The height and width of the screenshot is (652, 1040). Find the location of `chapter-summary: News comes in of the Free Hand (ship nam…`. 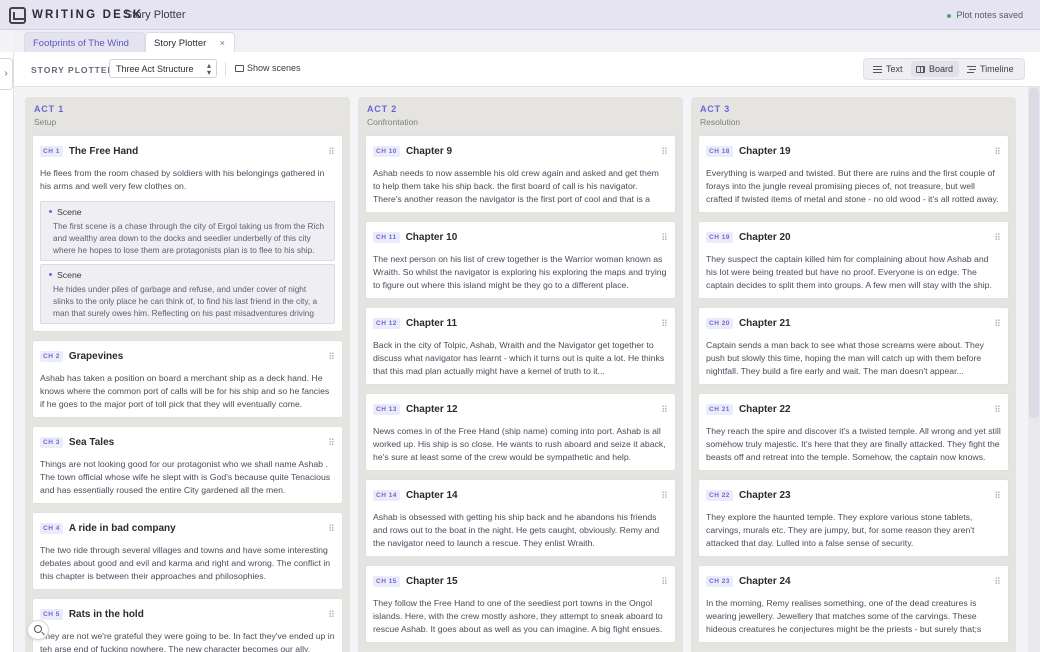

chapter-summary: News comes in of the Free Hand (ship nam… is located at coordinates (519, 444).